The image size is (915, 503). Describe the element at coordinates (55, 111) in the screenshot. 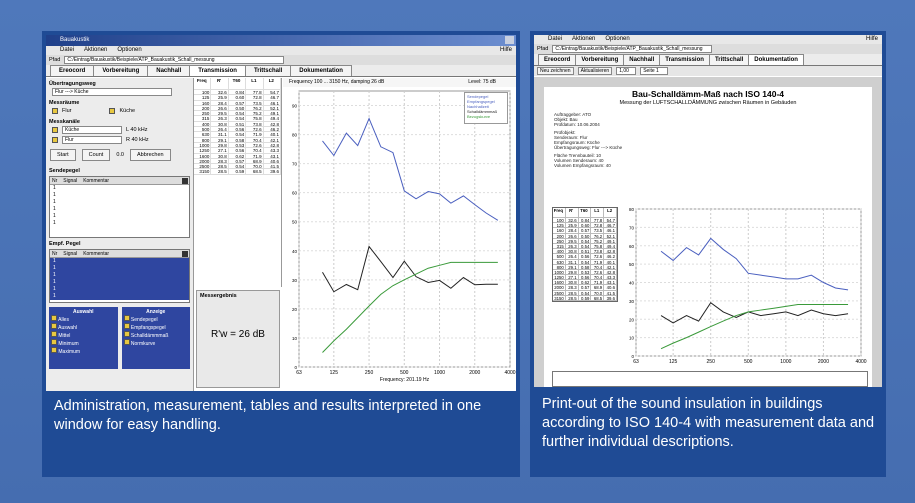

I see `room1-checkbox` at that location.